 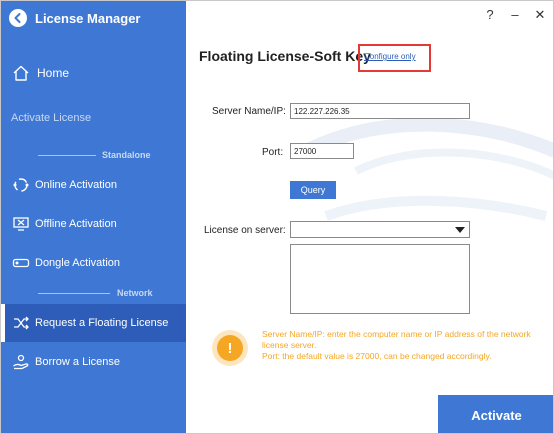 I want to click on sidebar-item-online-activation: Online Activation, so click(x=93, y=185).